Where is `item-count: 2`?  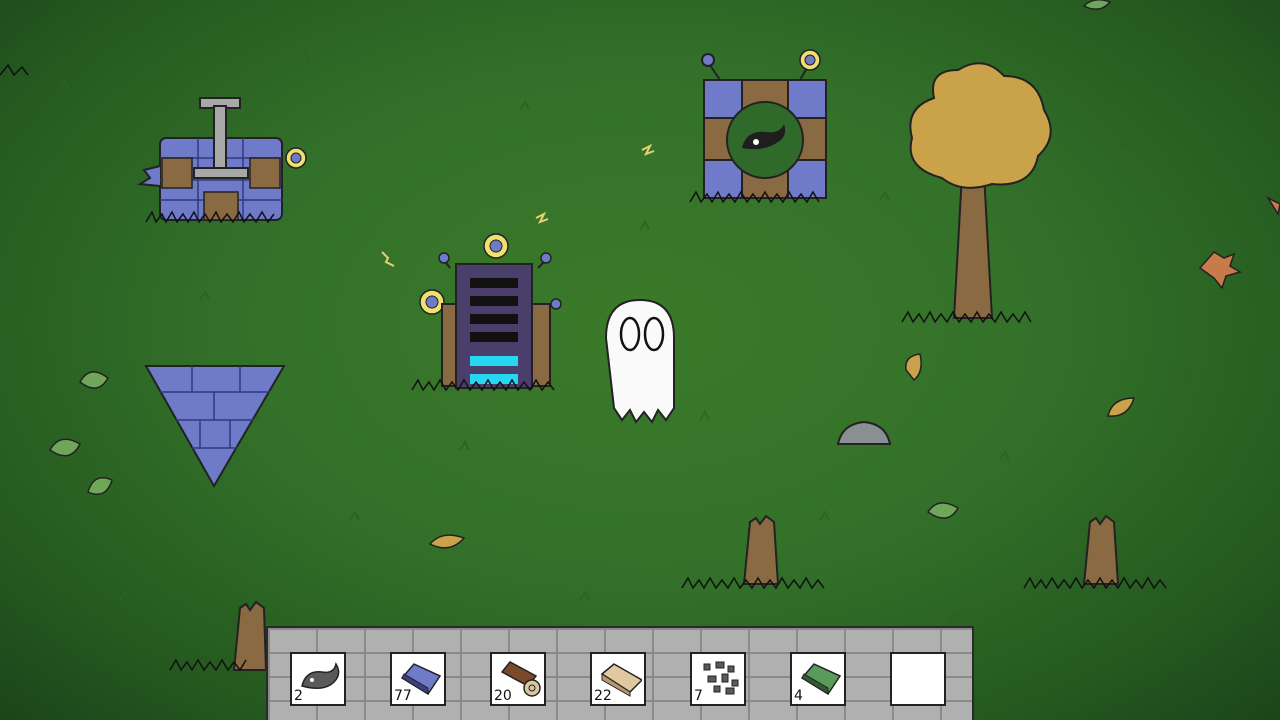
item-count: 2 is located at coordinates (298, 696).